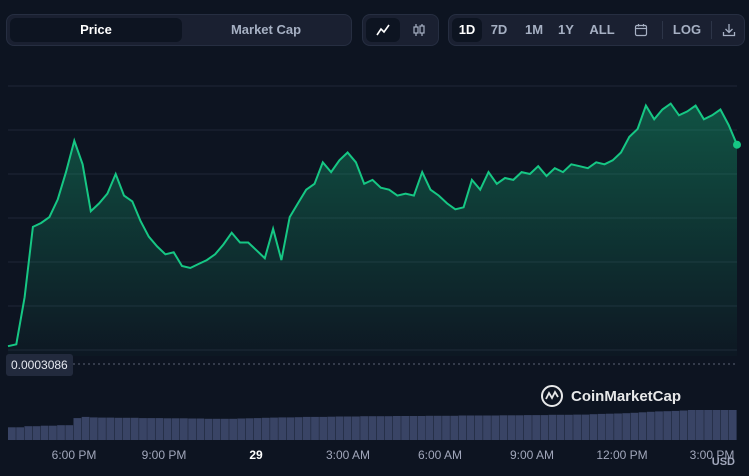  I want to click on coinmarketcap-watermark: CoinMarketCap, so click(610, 396).